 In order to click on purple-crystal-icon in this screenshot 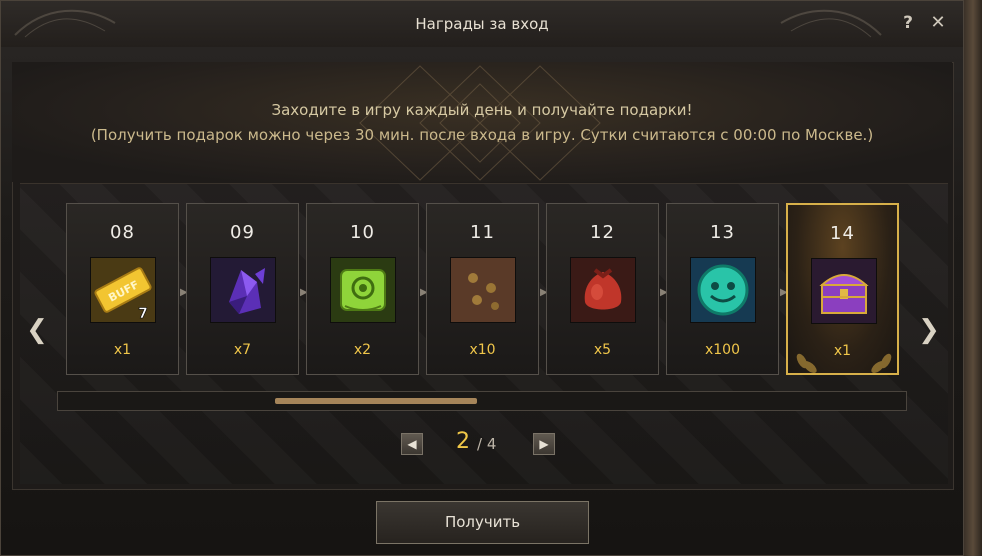, I will do `click(243, 290)`.